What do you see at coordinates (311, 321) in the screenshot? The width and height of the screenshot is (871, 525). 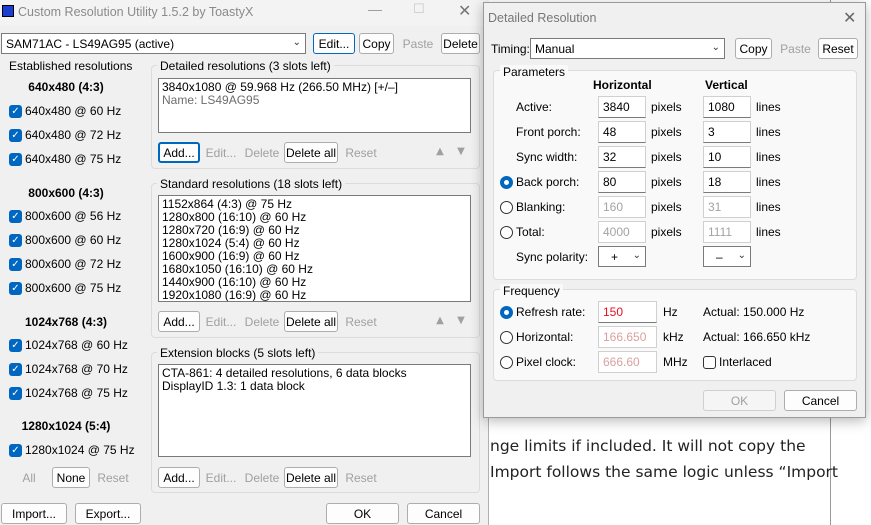 I see `standard-deleteall-button: Delete all` at bounding box center [311, 321].